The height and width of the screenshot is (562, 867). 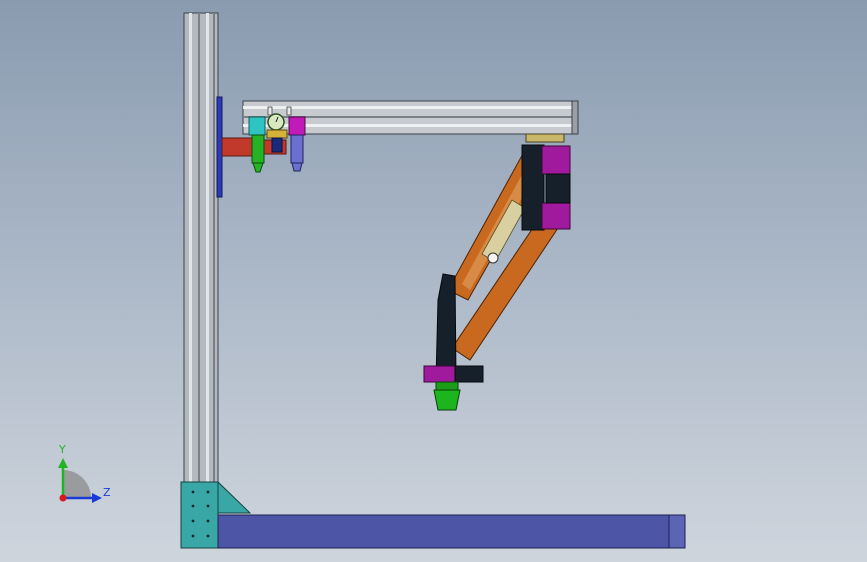 I want to click on base-beam, so click(x=451, y=531).